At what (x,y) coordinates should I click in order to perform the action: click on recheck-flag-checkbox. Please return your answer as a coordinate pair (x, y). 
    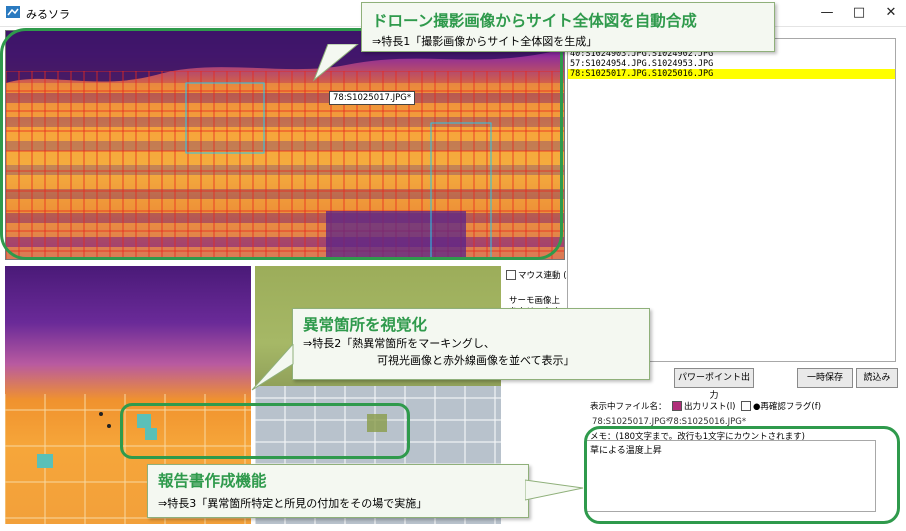
    Looking at the image, I should click on (746, 406).